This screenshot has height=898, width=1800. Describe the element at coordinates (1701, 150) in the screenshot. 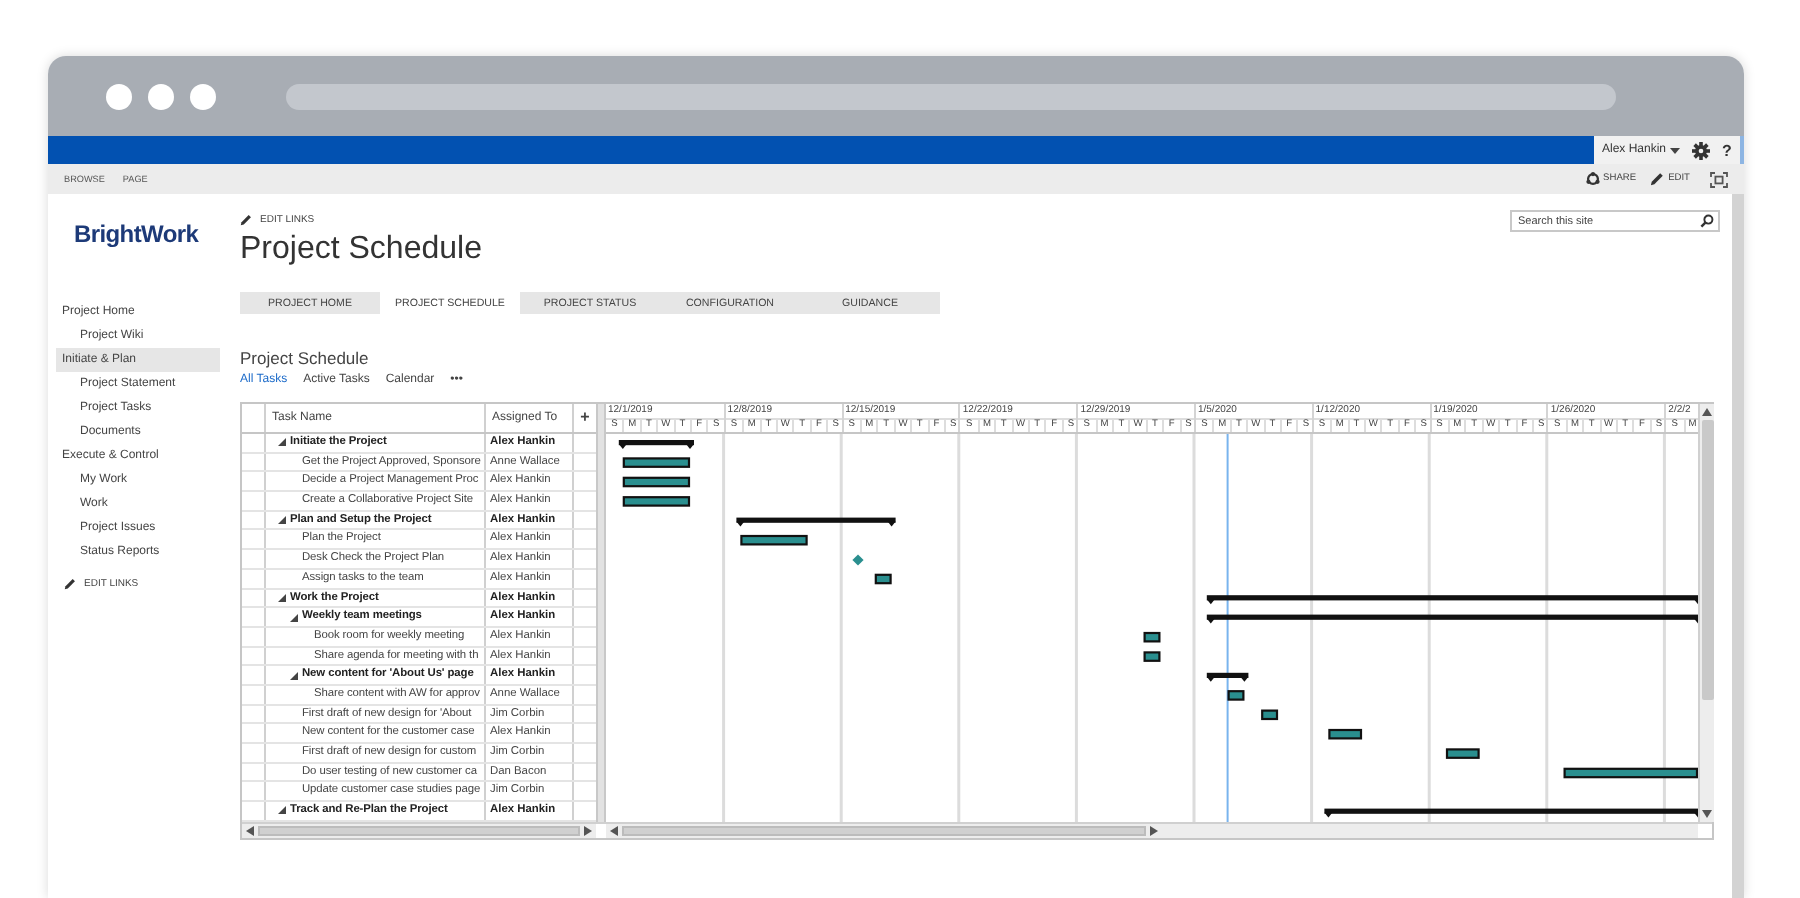

I see `settings-icon` at that location.